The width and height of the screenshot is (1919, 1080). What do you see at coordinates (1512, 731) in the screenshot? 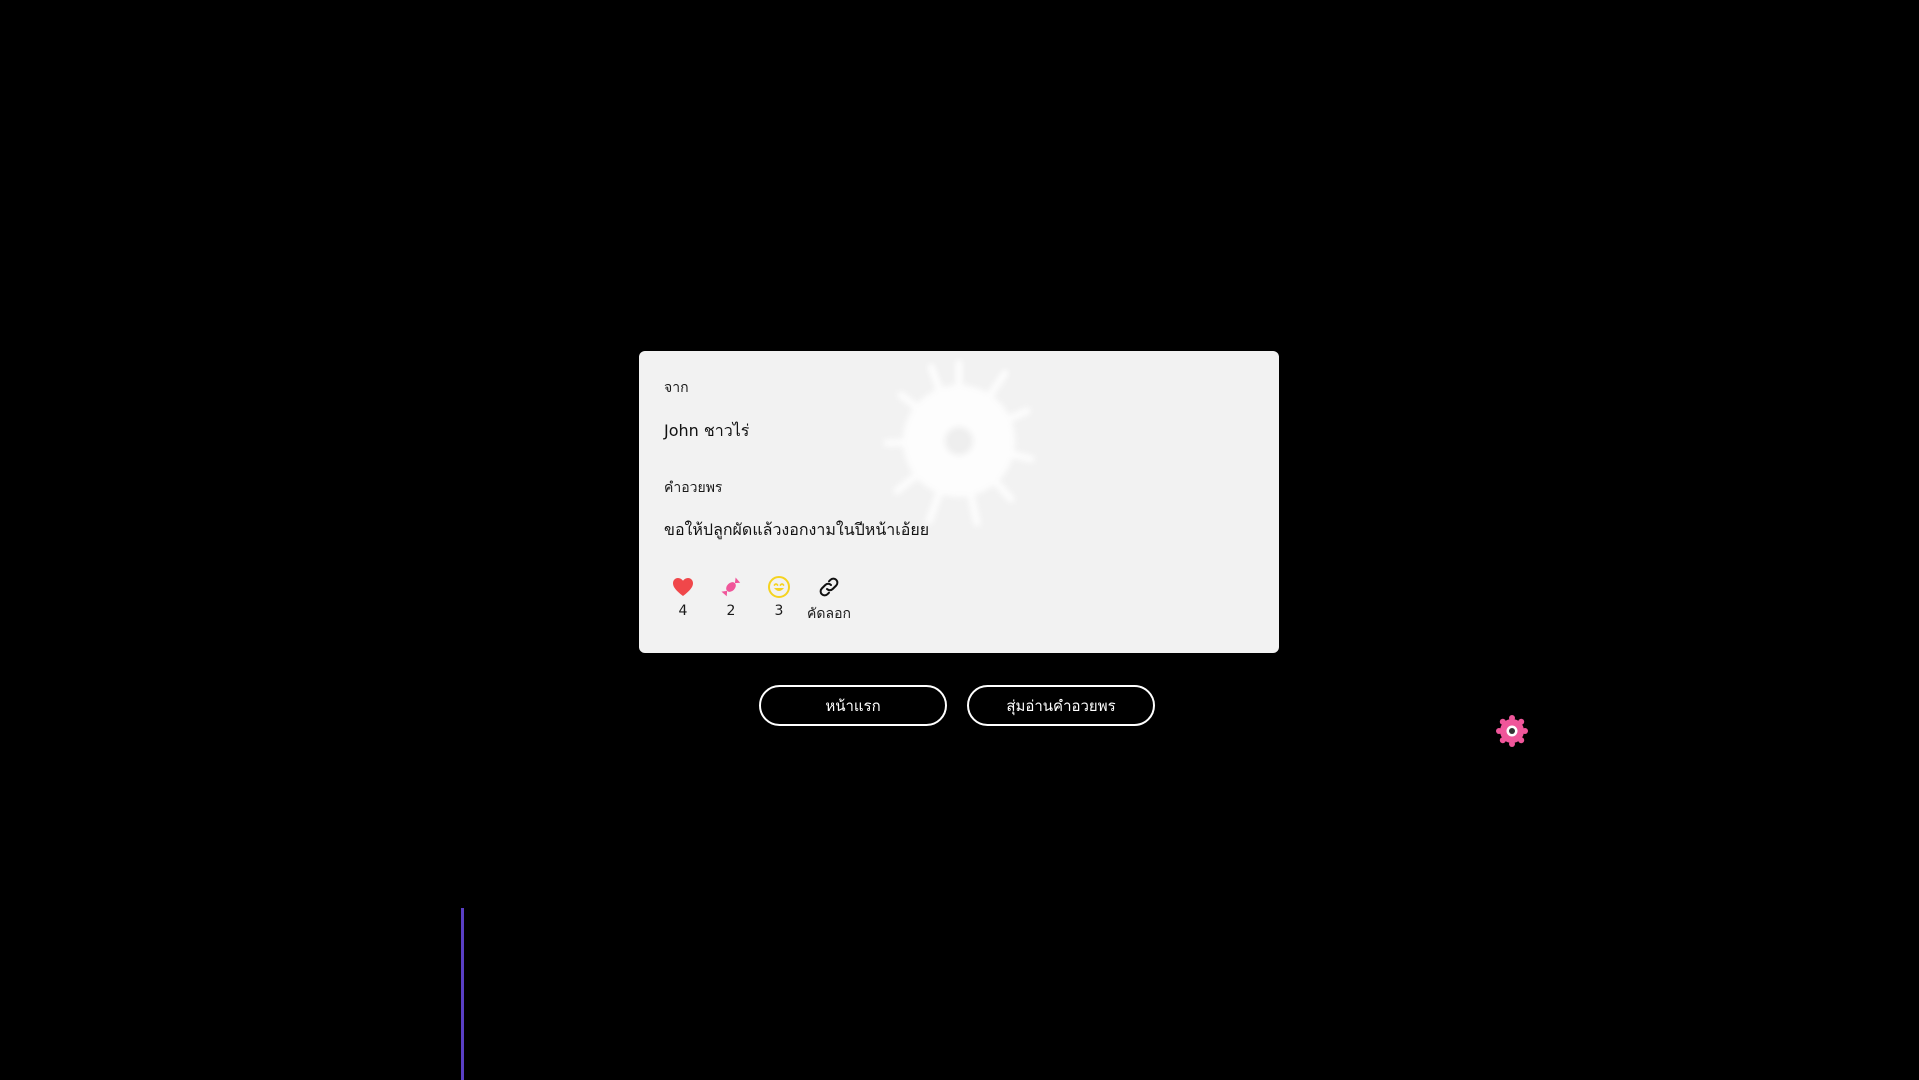
I see `pink-flower-icon` at bounding box center [1512, 731].